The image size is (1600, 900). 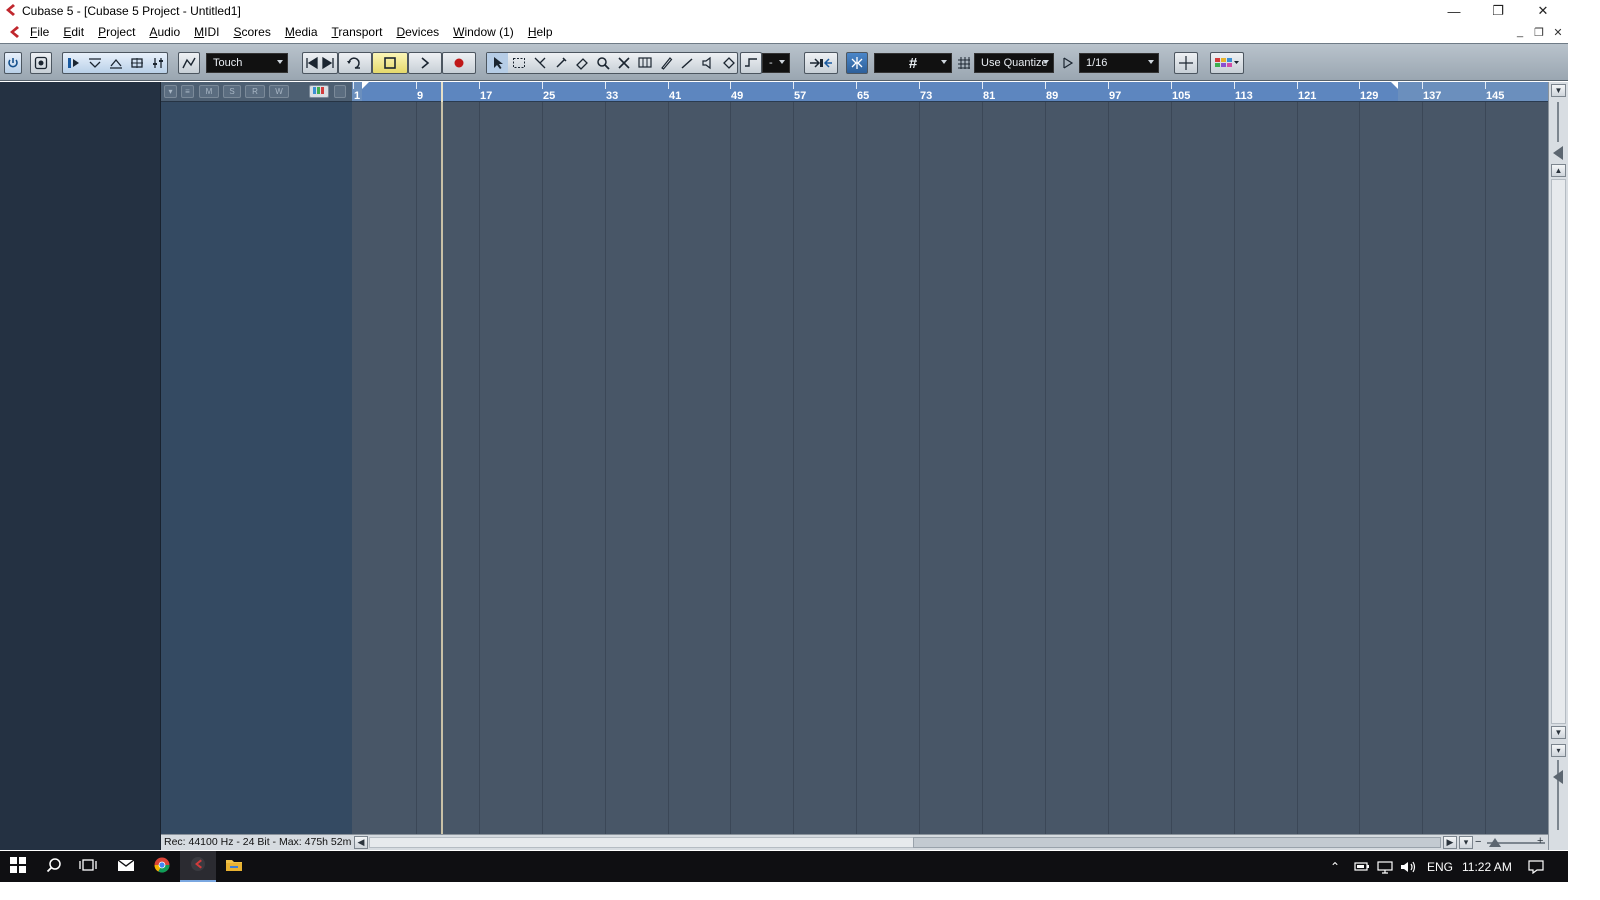 I want to click on search-button, so click(x=54, y=866).